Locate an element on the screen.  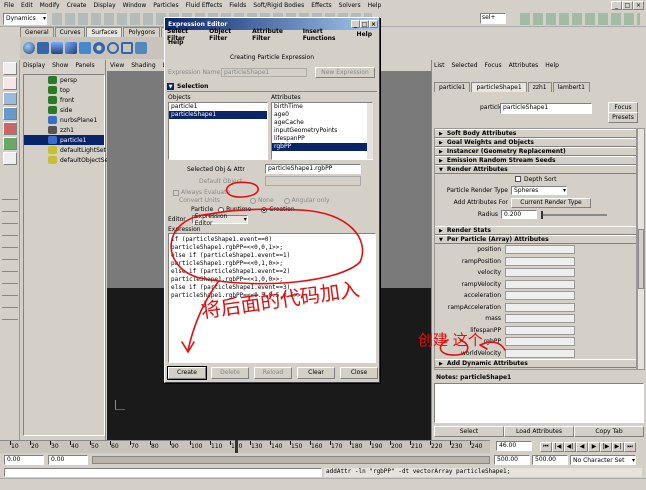
current-frame-field: 46.00 is located at coordinates (514, 446).